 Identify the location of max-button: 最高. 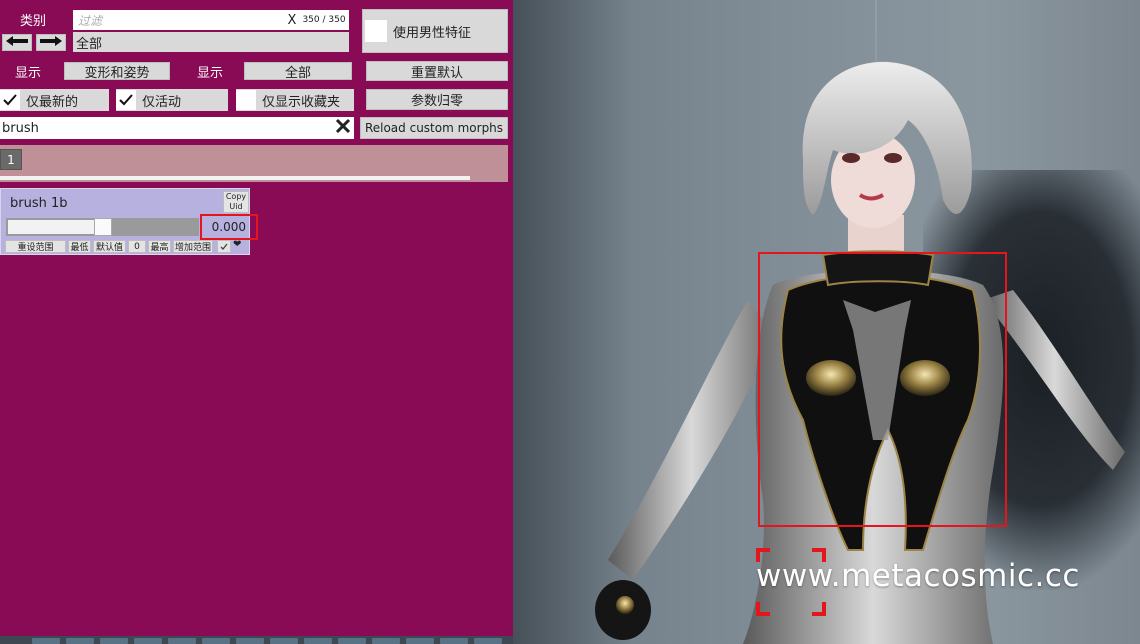
(159, 246).